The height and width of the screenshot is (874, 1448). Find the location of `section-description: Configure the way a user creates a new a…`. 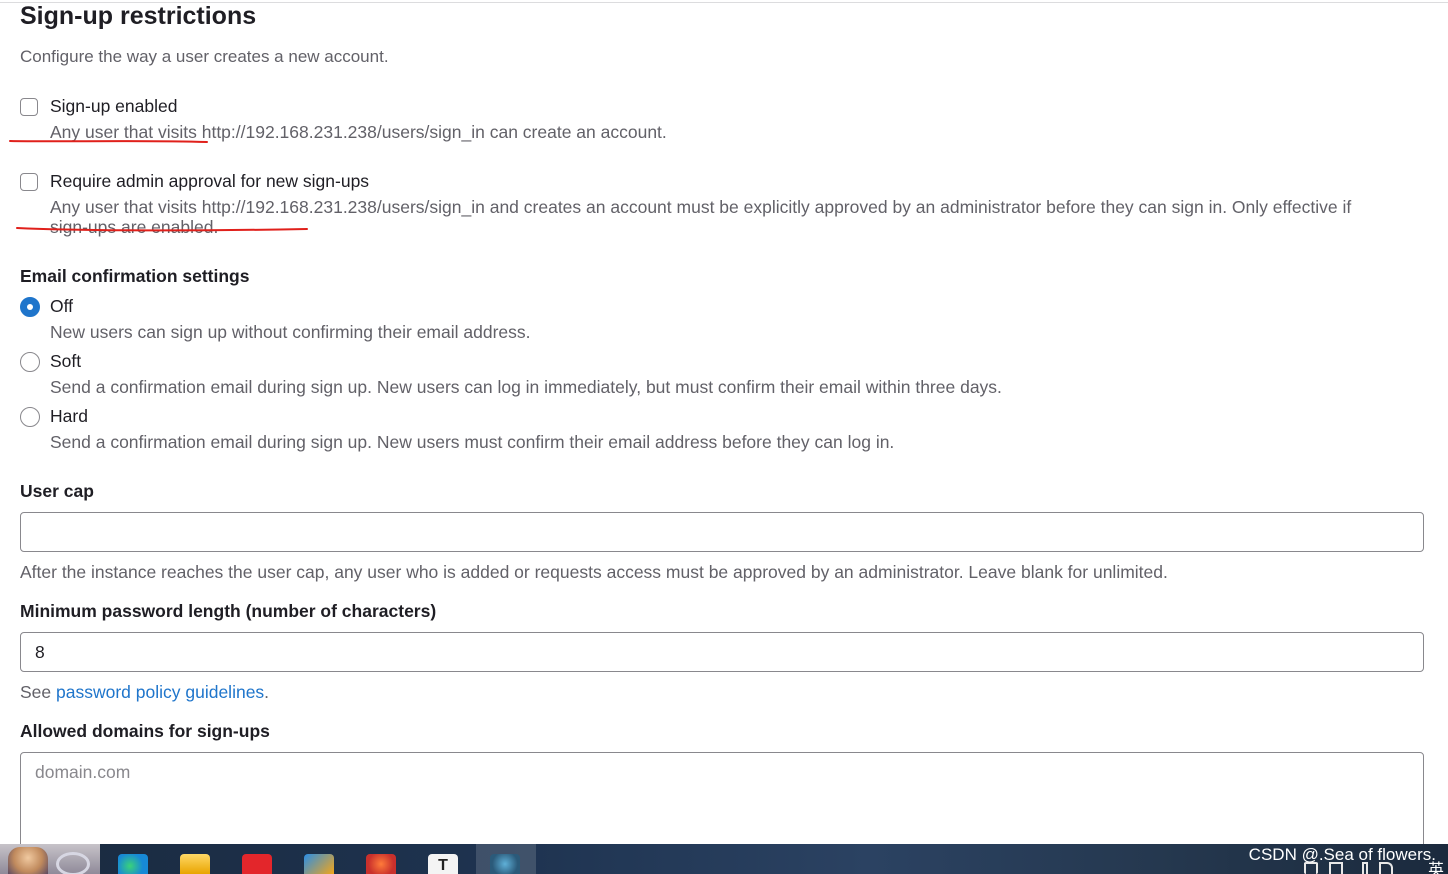

section-description: Configure the way a user creates a new a… is located at coordinates (204, 56).